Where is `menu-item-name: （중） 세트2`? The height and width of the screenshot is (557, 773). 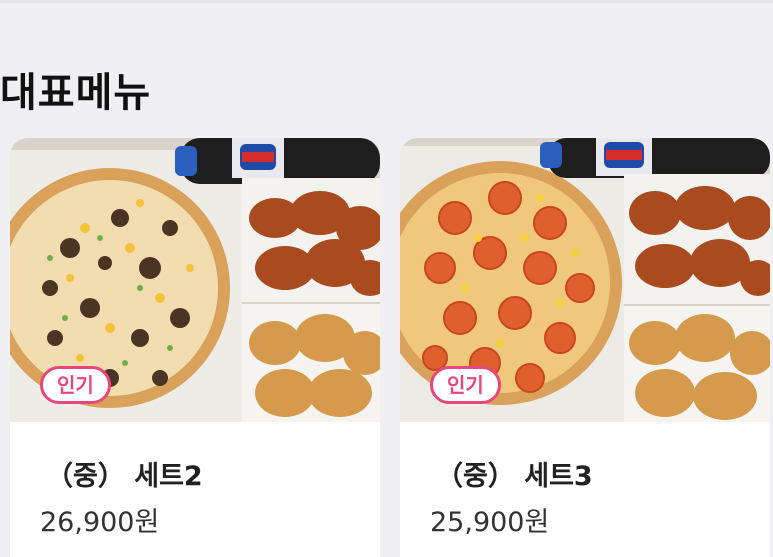 menu-item-name: （중） 세트2 is located at coordinates (124, 476).